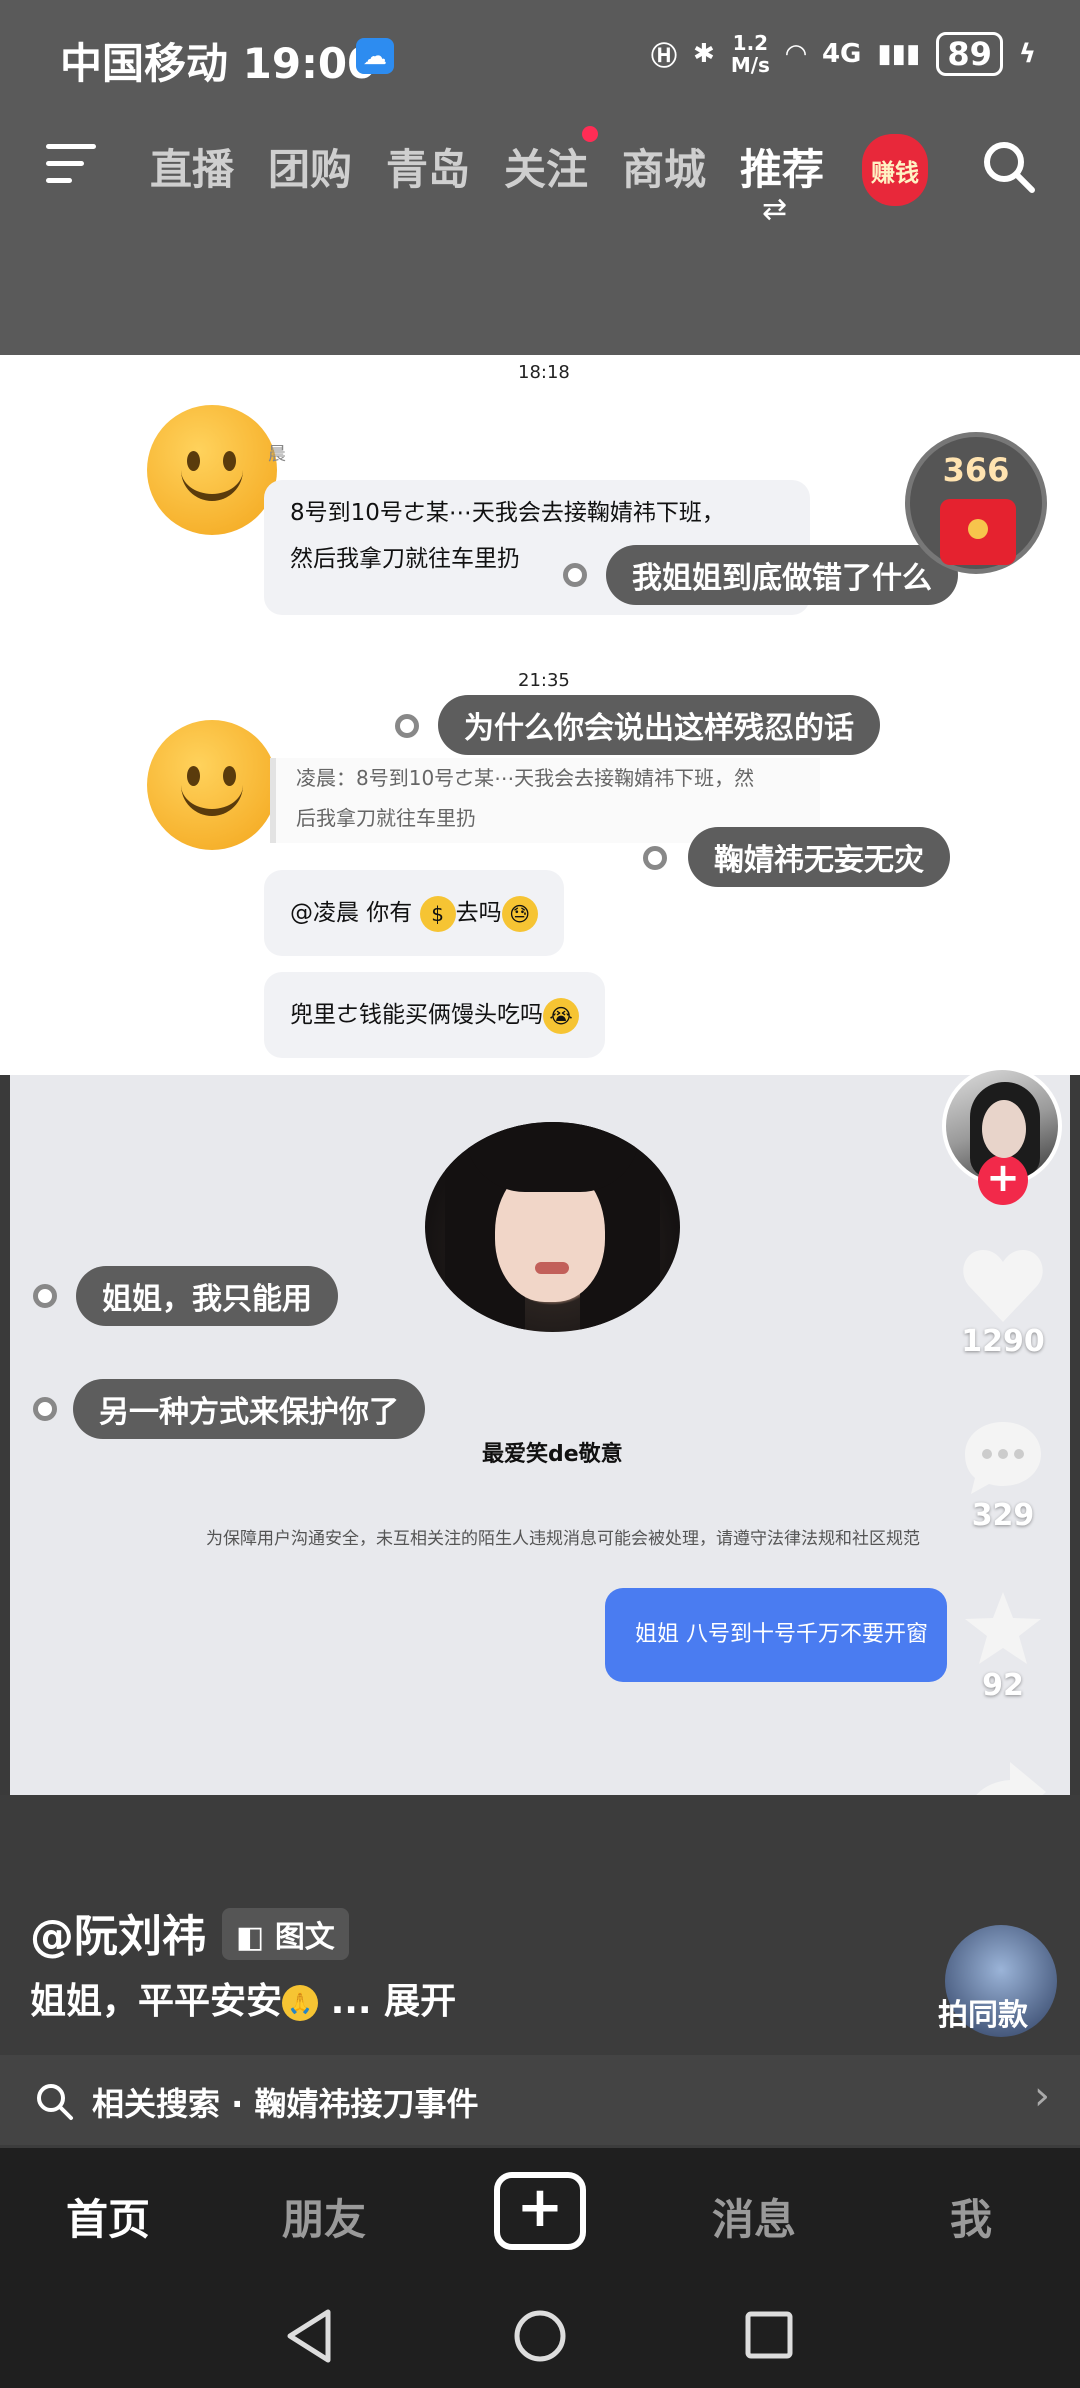 Image resolution: width=1080 pixels, height=2388 pixels. I want to click on signal-icon: ▮▮▮, so click(899, 54).